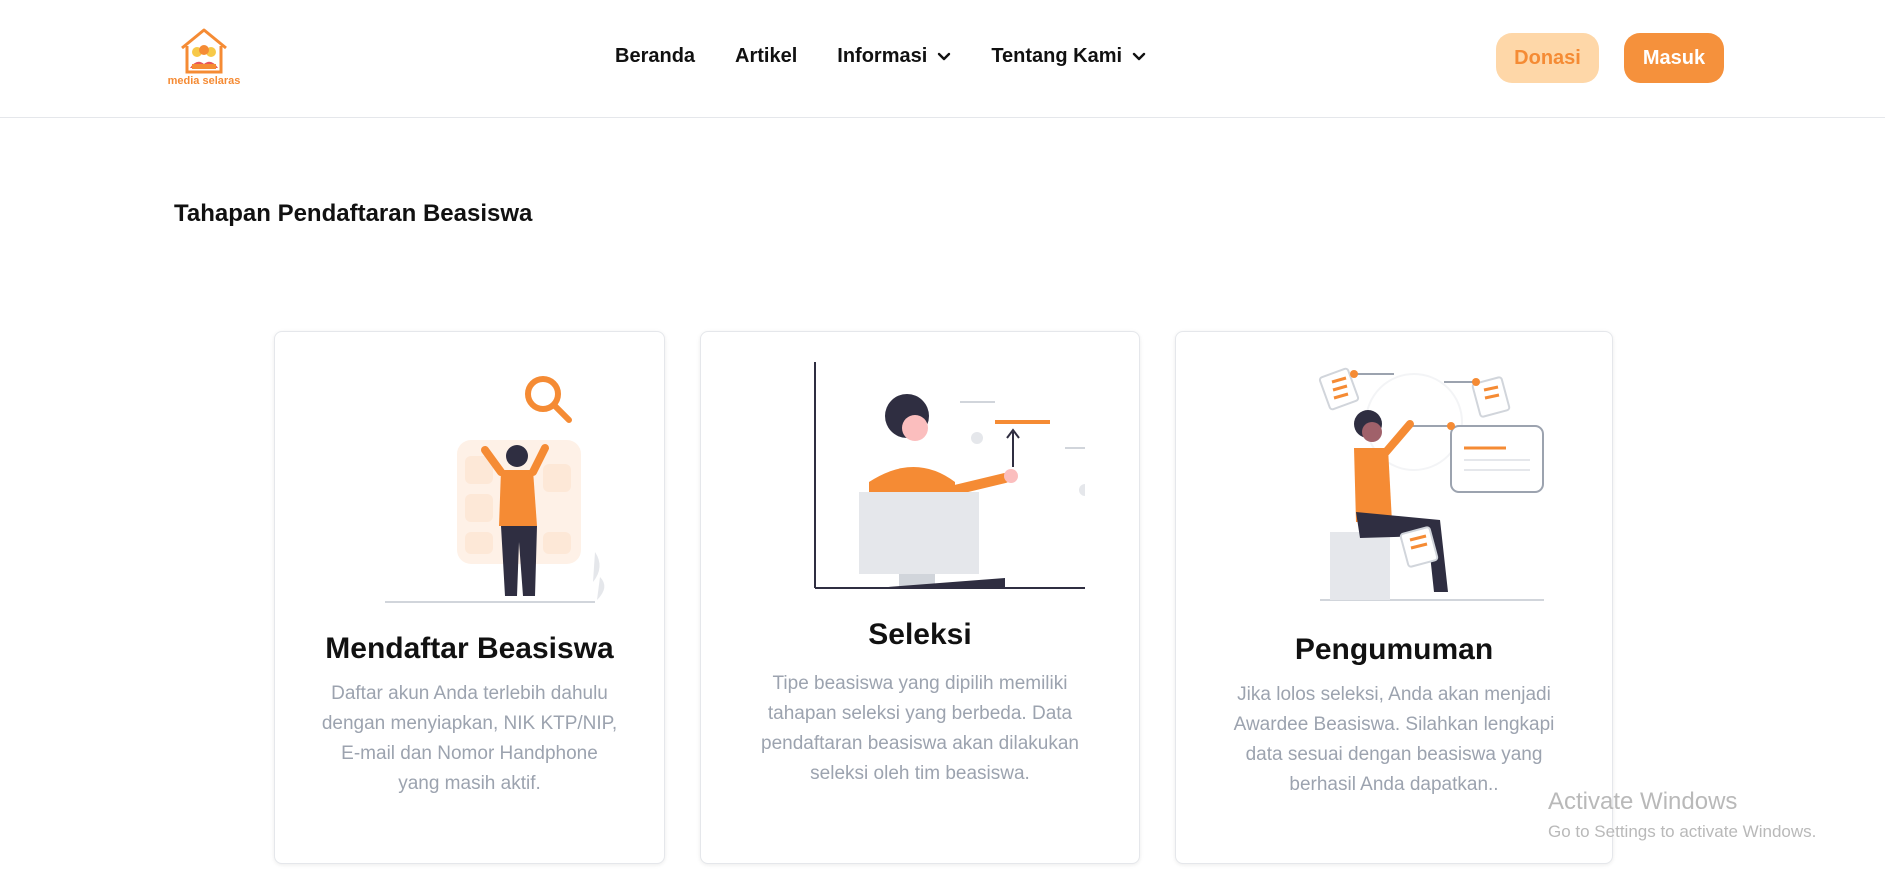 This screenshot has width=1885, height=883. What do you see at coordinates (1394, 480) in the screenshot?
I see `announcement-illustration` at bounding box center [1394, 480].